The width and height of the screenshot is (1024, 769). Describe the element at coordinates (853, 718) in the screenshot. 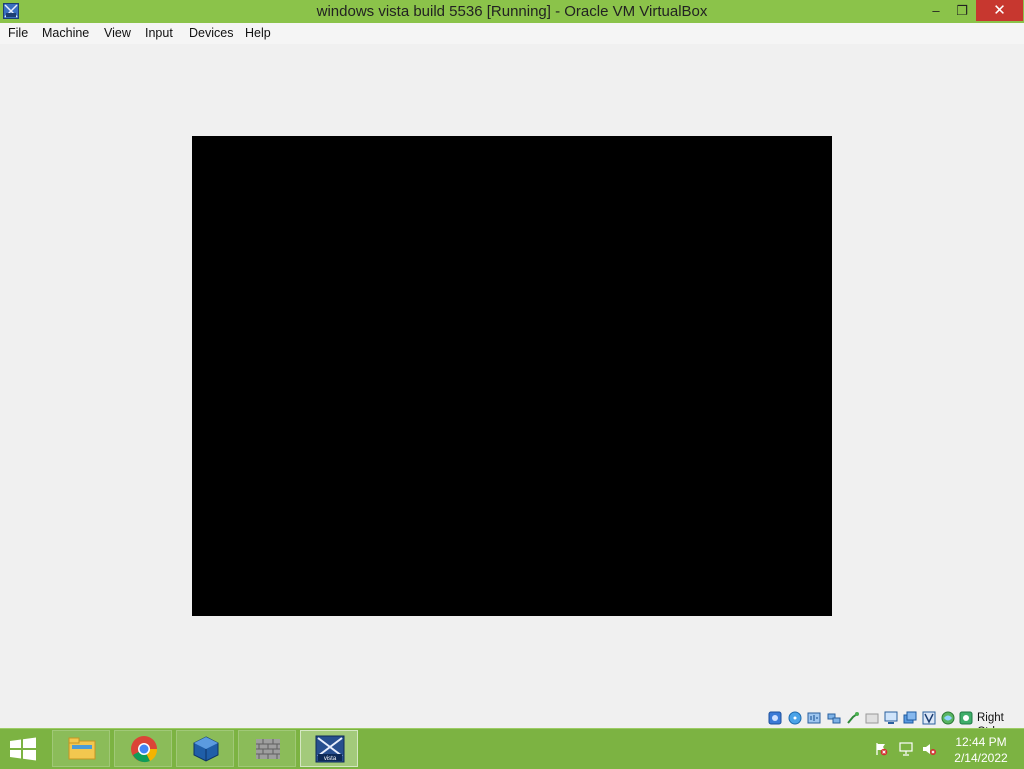

I see `usb-icon` at that location.